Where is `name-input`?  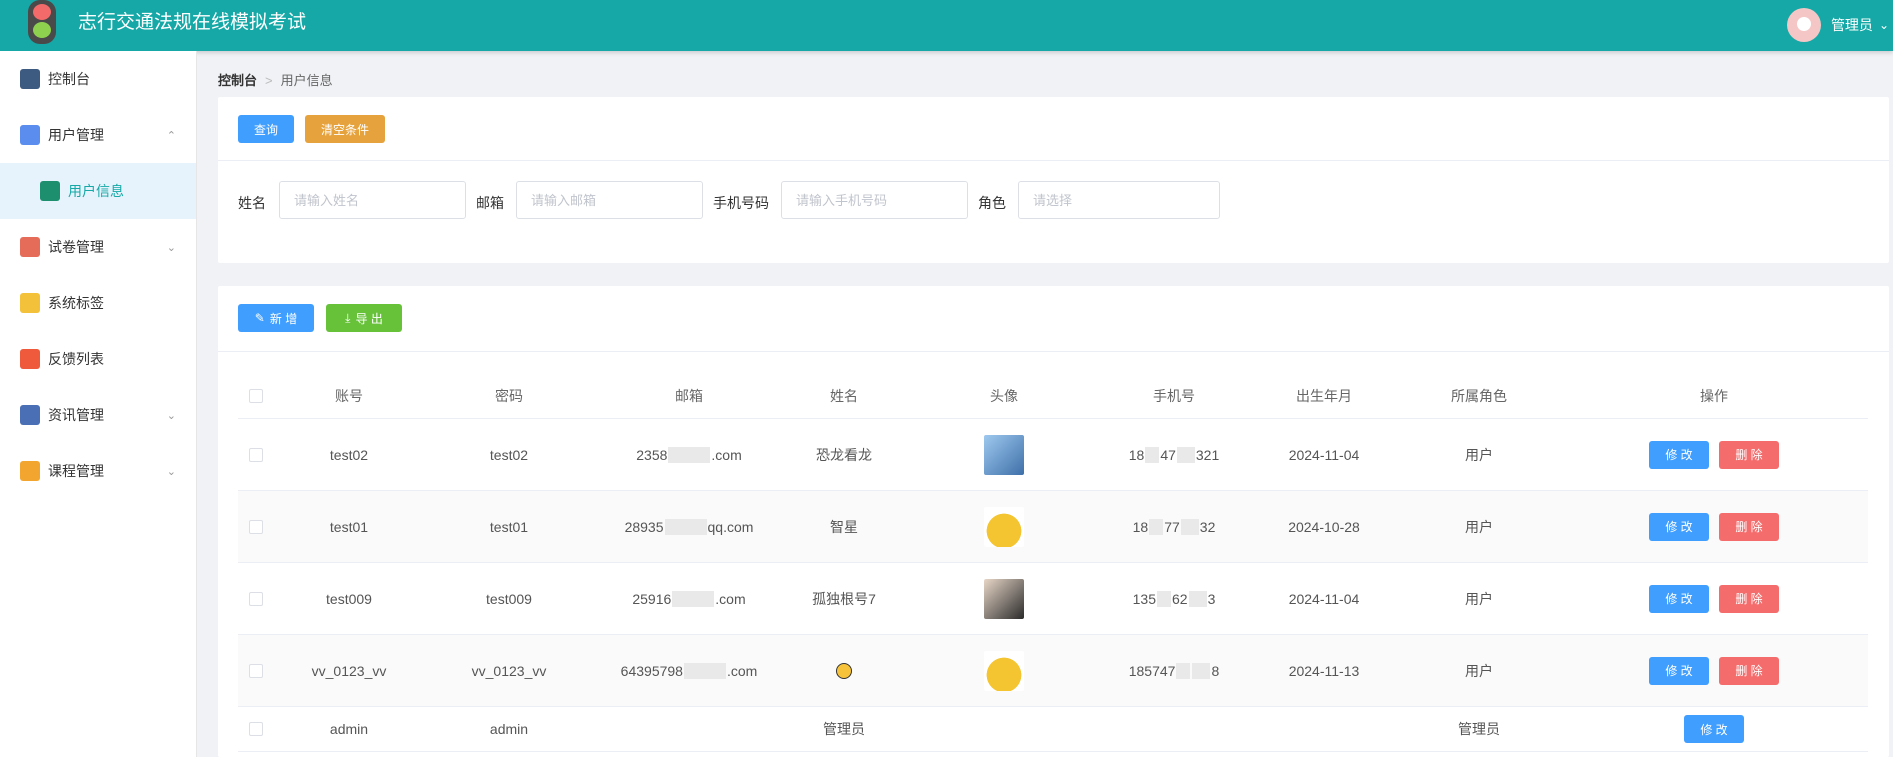
name-input is located at coordinates (372, 200).